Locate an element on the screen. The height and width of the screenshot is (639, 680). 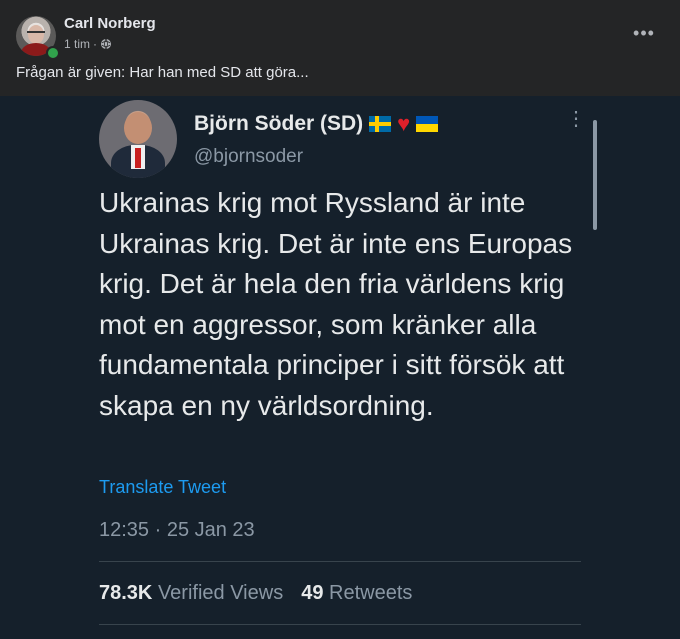
tweet-author-avatar is located at coordinates (138, 139).